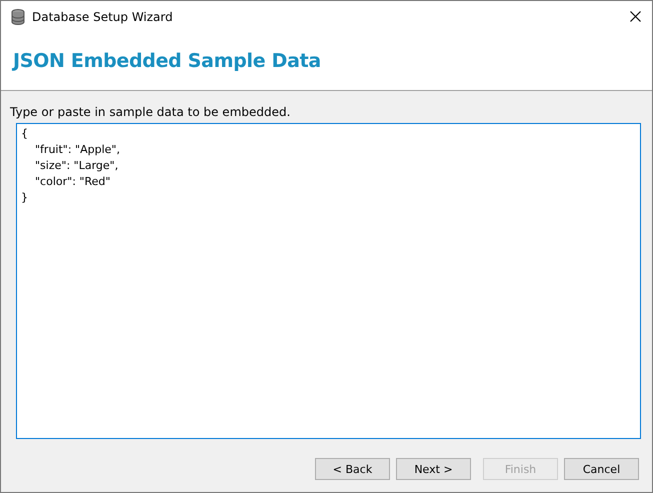 Image resolution: width=653 pixels, height=493 pixels. What do you see at coordinates (635, 16) in the screenshot?
I see `close-icon` at bounding box center [635, 16].